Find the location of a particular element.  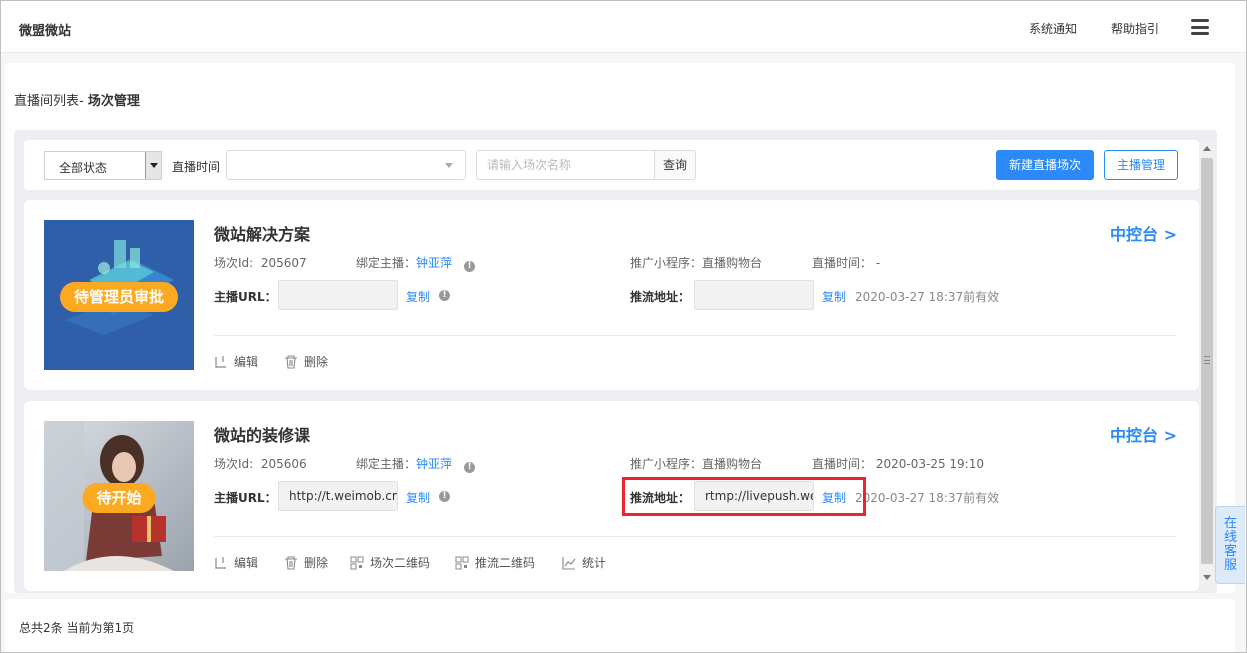

push-url-field: rtmp://livepush.weimob.com is located at coordinates (754, 496).